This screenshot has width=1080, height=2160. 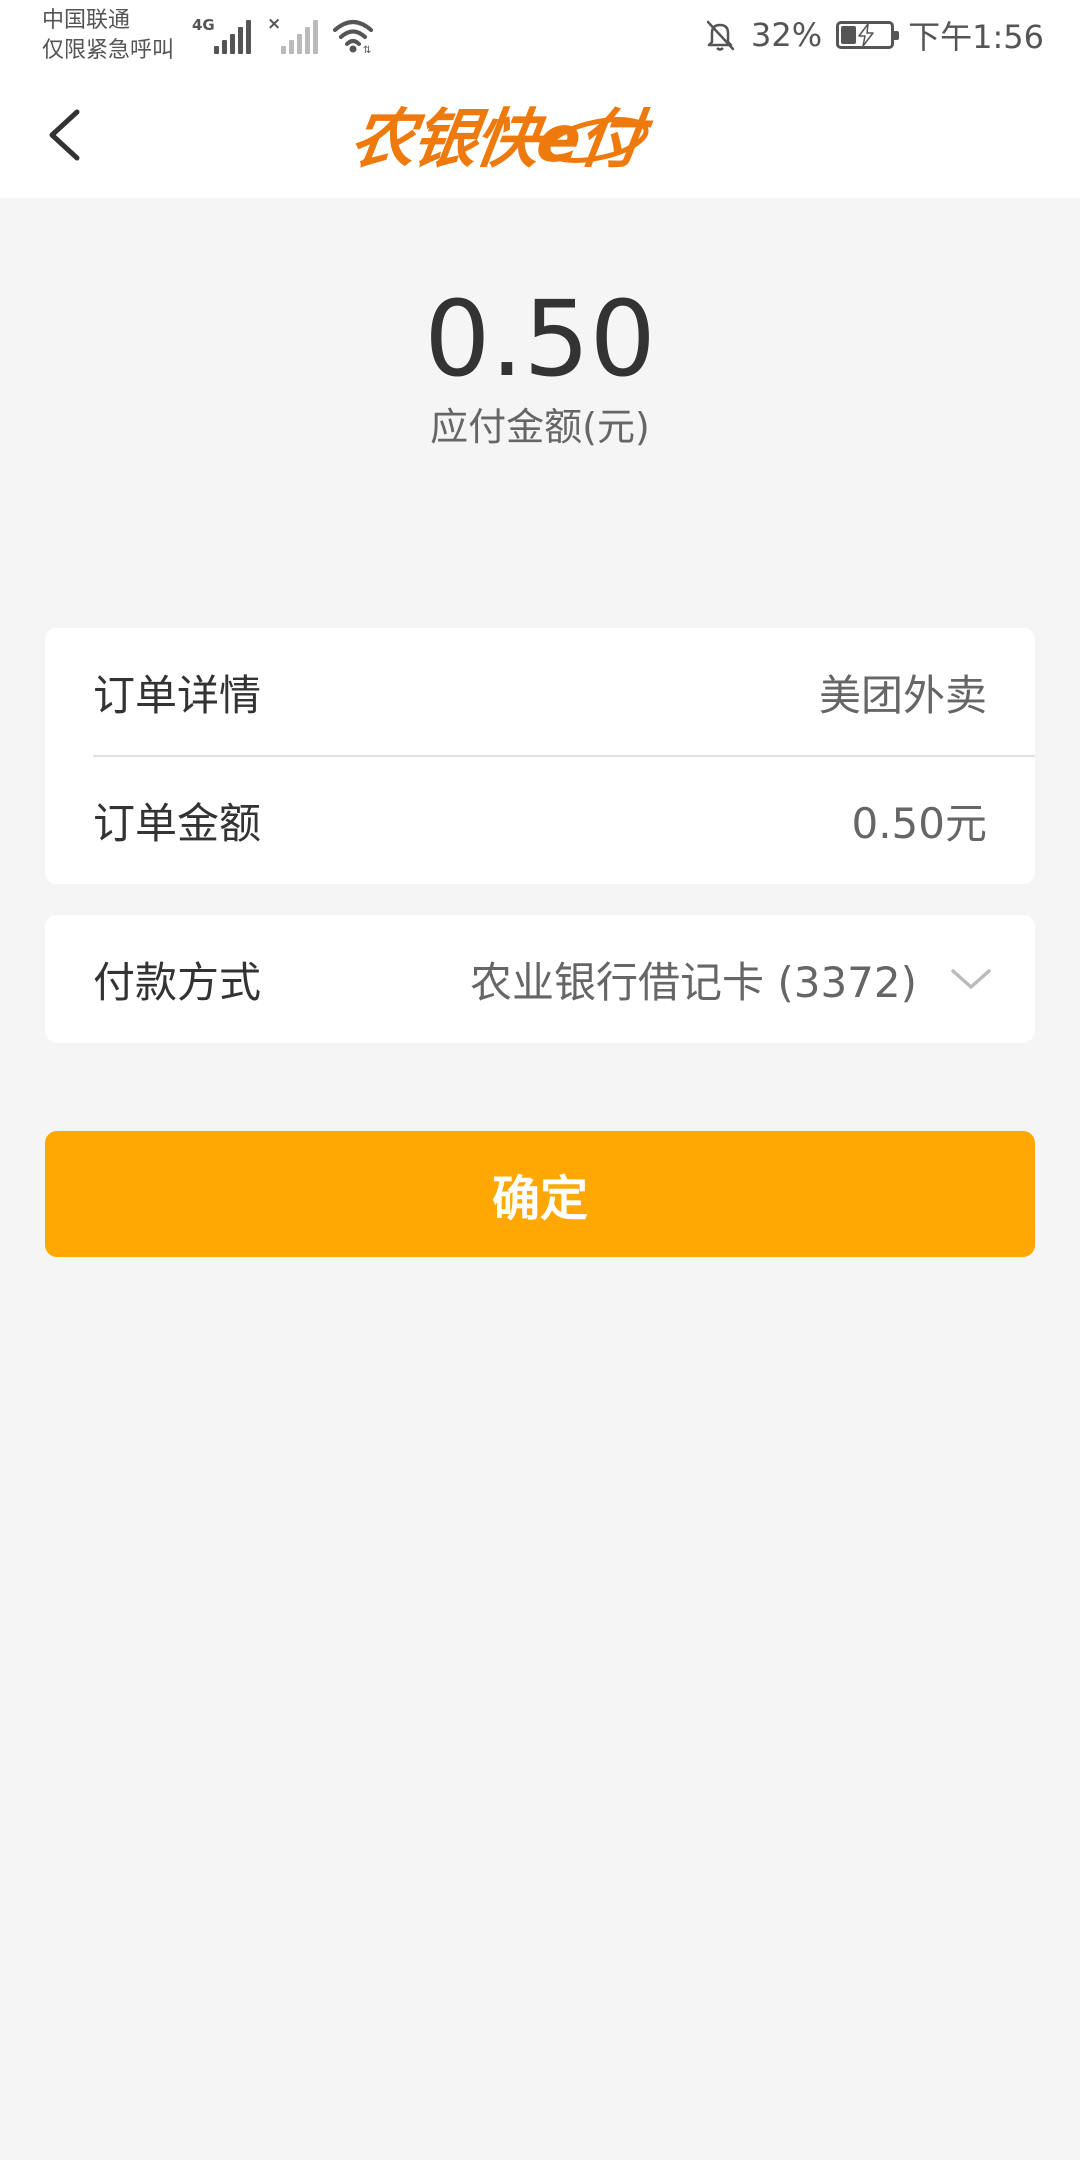 What do you see at coordinates (902, 695) in the screenshot?
I see `order-detail-value: 美团外卖` at bounding box center [902, 695].